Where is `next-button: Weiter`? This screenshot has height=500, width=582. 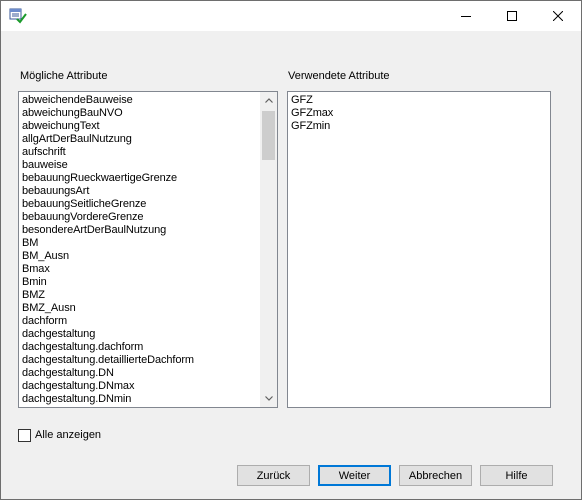
next-button: Weiter is located at coordinates (354, 475).